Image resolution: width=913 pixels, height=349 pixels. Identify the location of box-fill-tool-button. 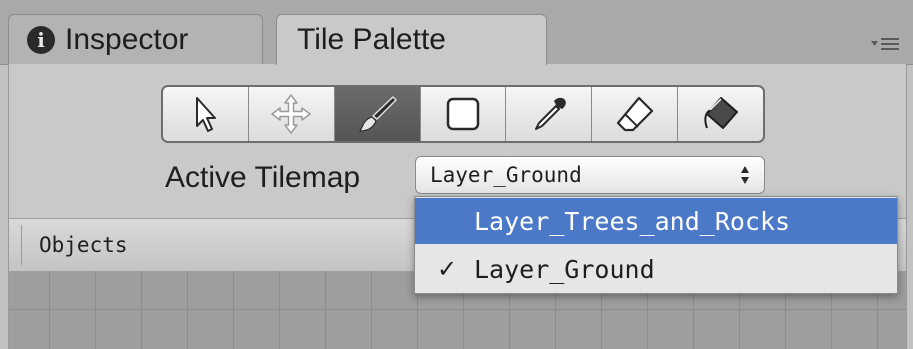
(464, 114).